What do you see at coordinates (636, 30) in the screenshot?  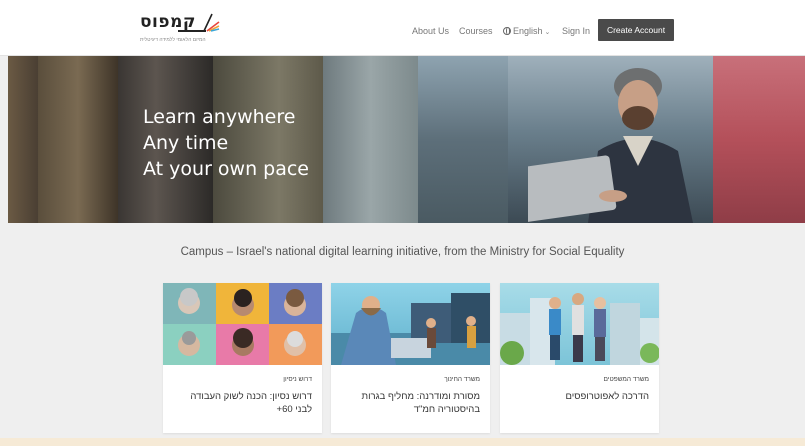 I see `create-account-button: Create Account` at bounding box center [636, 30].